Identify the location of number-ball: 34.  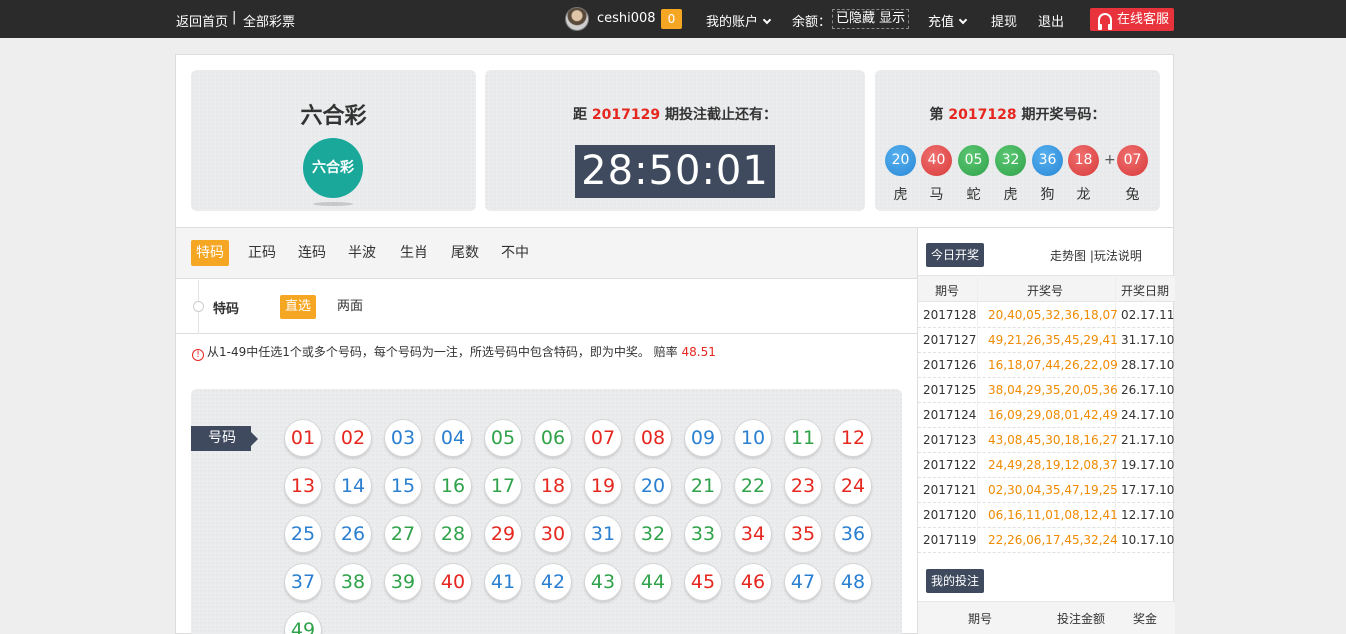
(753, 534).